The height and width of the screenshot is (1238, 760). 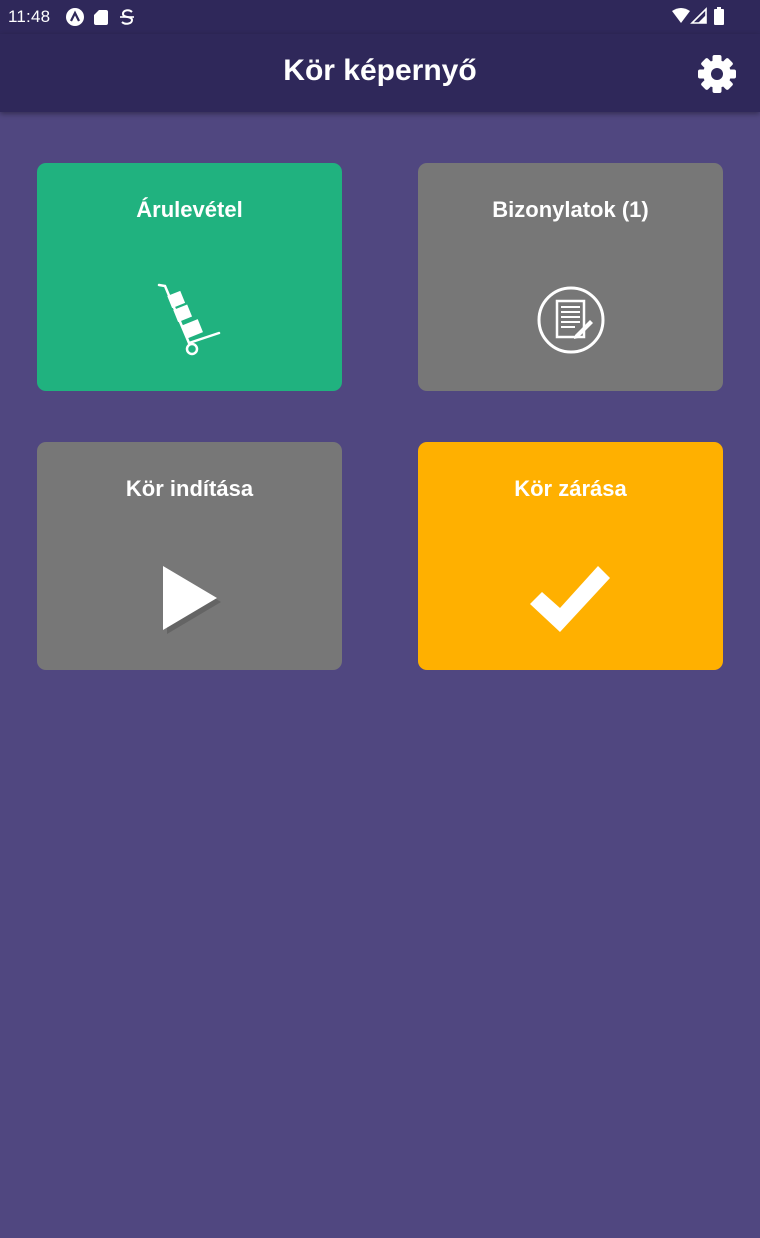 I want to click on settings-button, so click(x=717, y=74).